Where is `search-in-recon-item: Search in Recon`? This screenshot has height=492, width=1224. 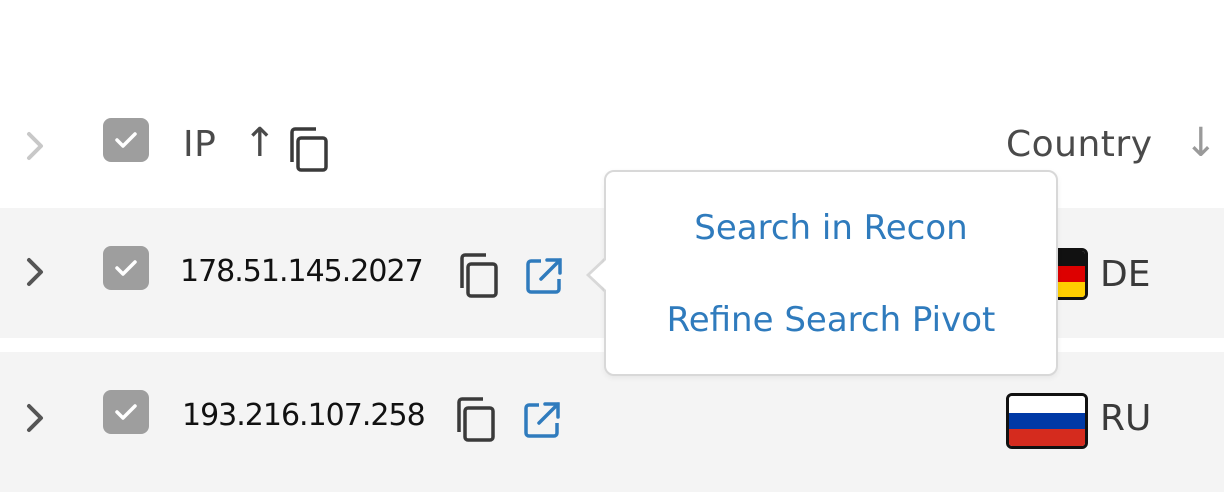 search-in-recon-item: Search in Recon is located at coordinates (831, 228).